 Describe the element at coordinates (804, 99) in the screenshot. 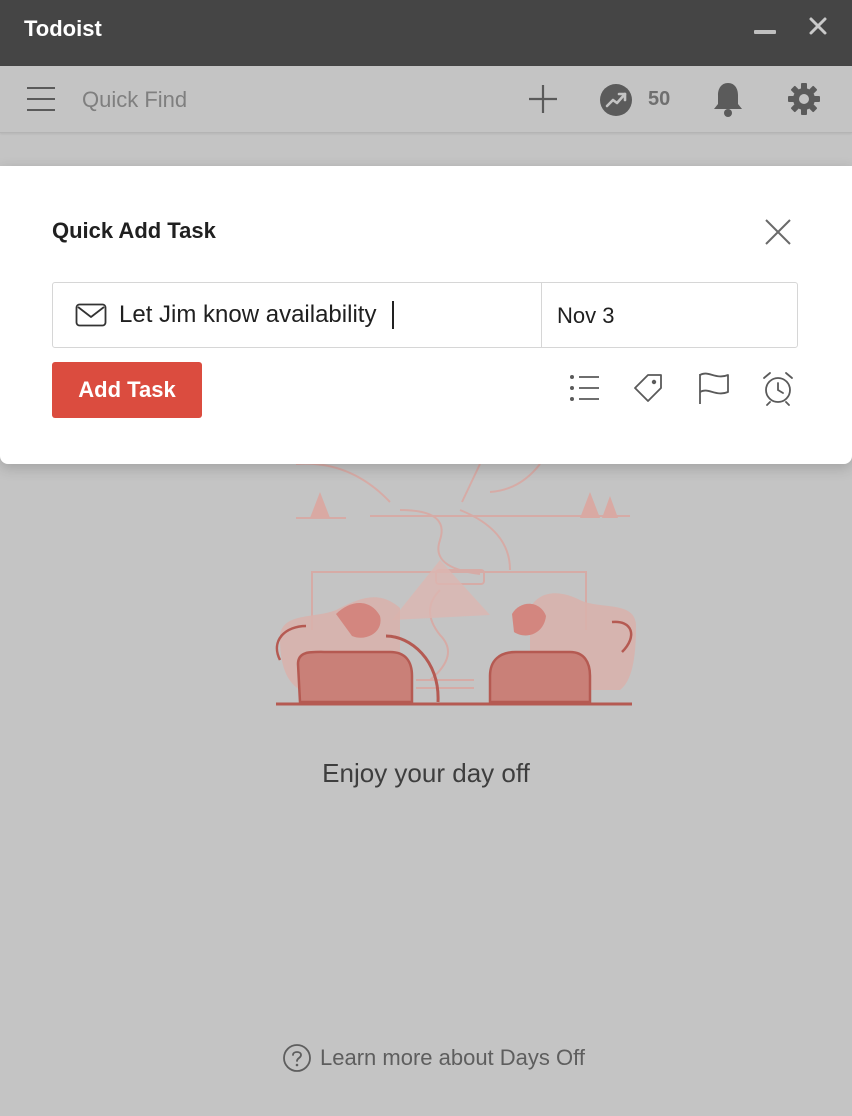

I see `settings-gear-icon` at that location.